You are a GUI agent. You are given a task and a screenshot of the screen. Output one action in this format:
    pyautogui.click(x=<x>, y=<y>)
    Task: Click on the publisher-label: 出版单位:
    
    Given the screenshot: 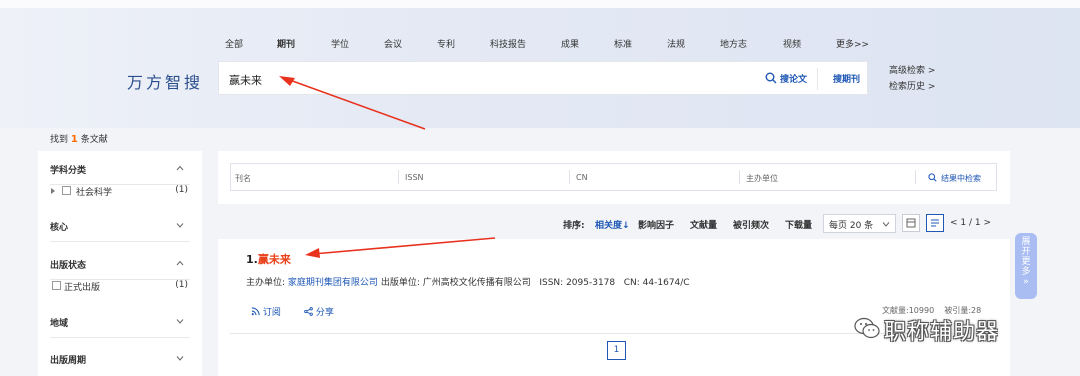 What is the action you would take?
    pyautogui.click(x=400, y=283)
    